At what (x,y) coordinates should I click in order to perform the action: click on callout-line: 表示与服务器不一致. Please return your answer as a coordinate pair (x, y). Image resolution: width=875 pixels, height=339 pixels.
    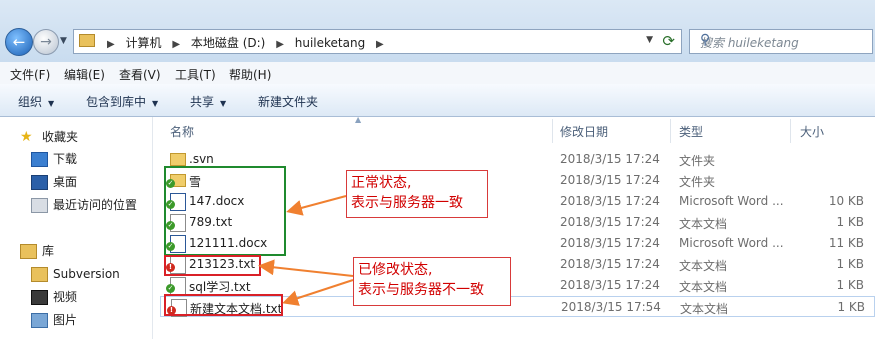
    Looking at the image, I should click on (421, 290).